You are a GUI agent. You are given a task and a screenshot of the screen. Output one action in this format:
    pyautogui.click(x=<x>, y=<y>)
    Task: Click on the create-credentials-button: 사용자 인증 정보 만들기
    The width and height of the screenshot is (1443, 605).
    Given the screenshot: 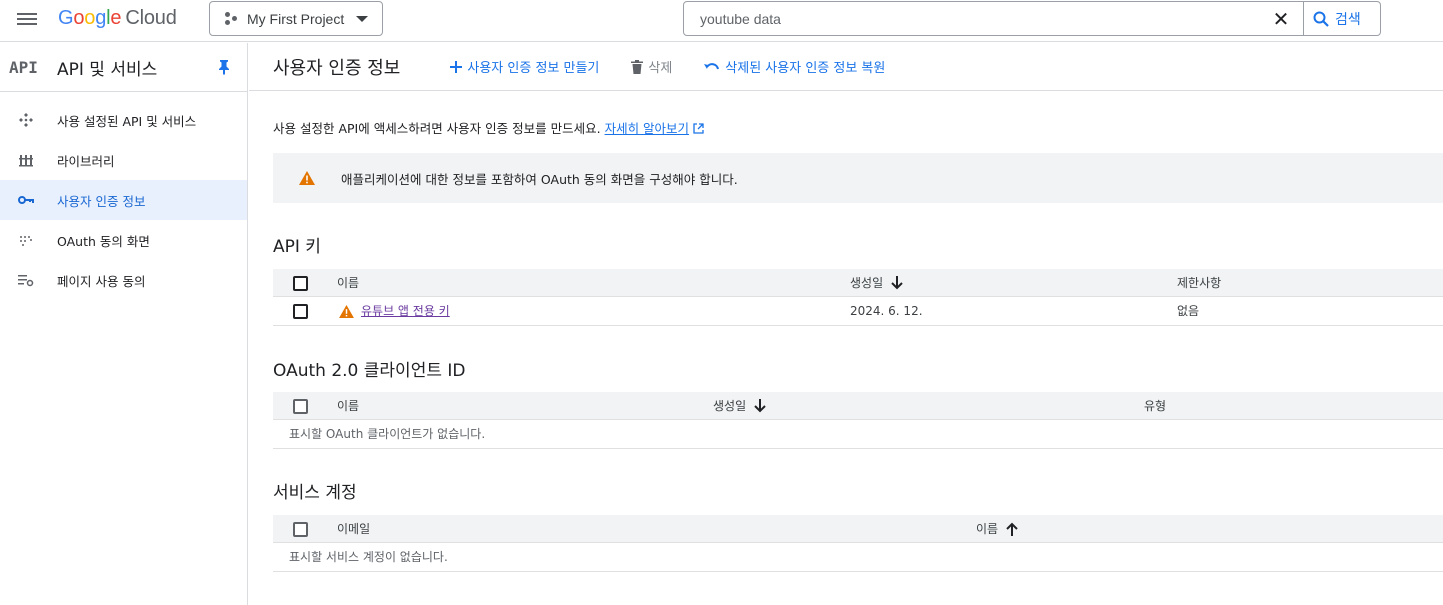 What is the action you would take?
    pyautogui.click(x=524, y=66)
    